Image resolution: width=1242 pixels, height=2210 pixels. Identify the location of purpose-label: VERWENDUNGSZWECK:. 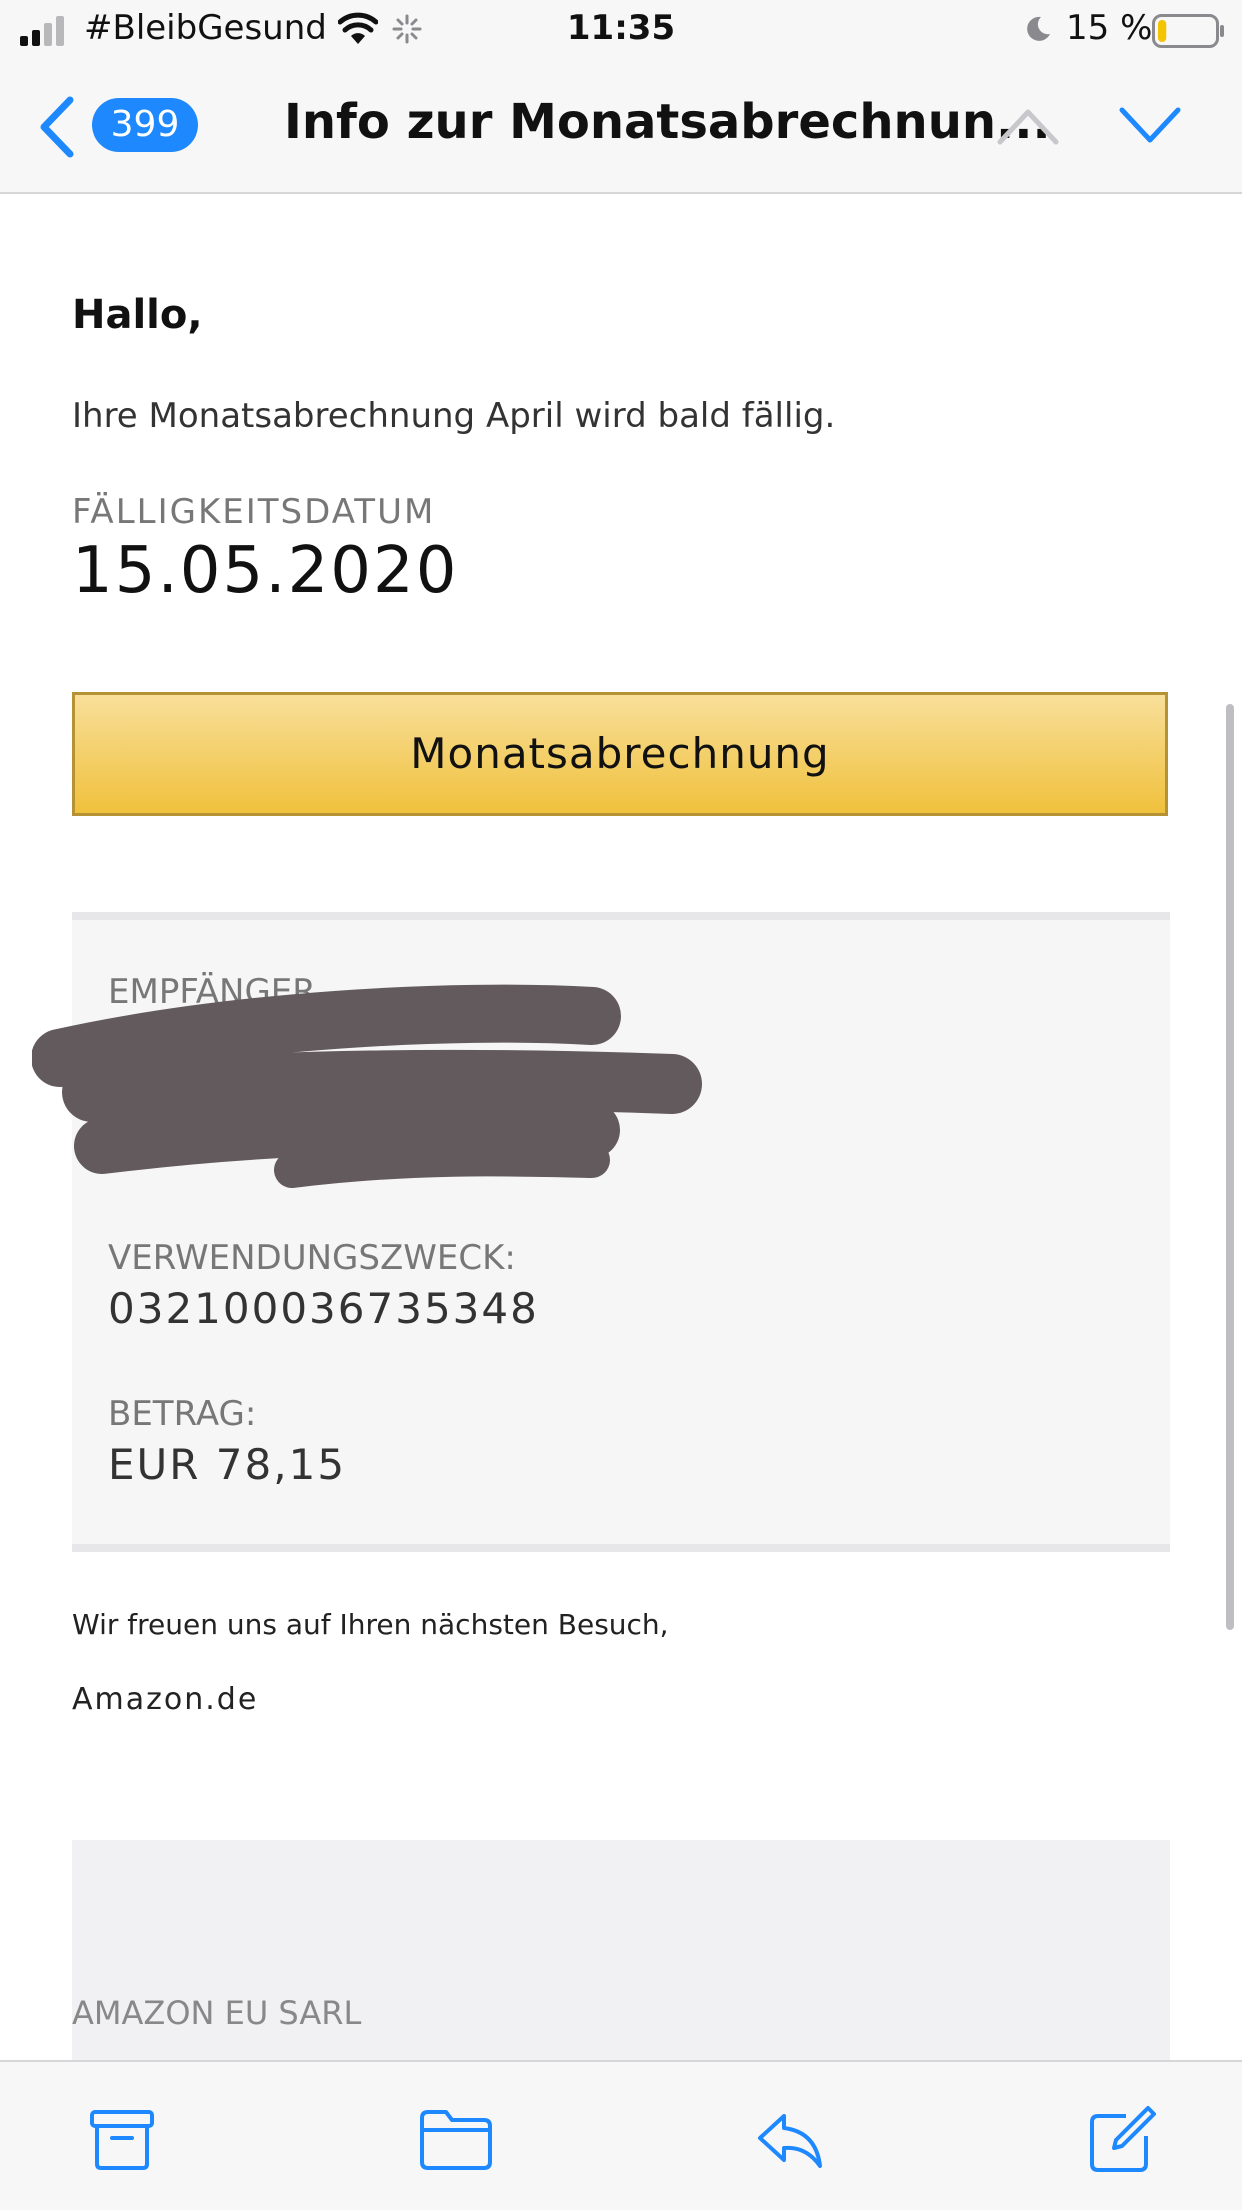
(312, 1258).